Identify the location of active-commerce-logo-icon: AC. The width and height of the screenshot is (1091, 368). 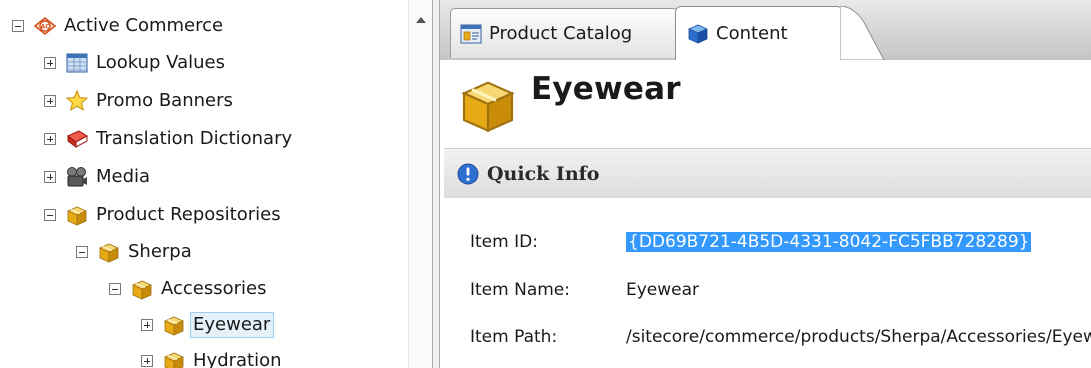
(45, 26).